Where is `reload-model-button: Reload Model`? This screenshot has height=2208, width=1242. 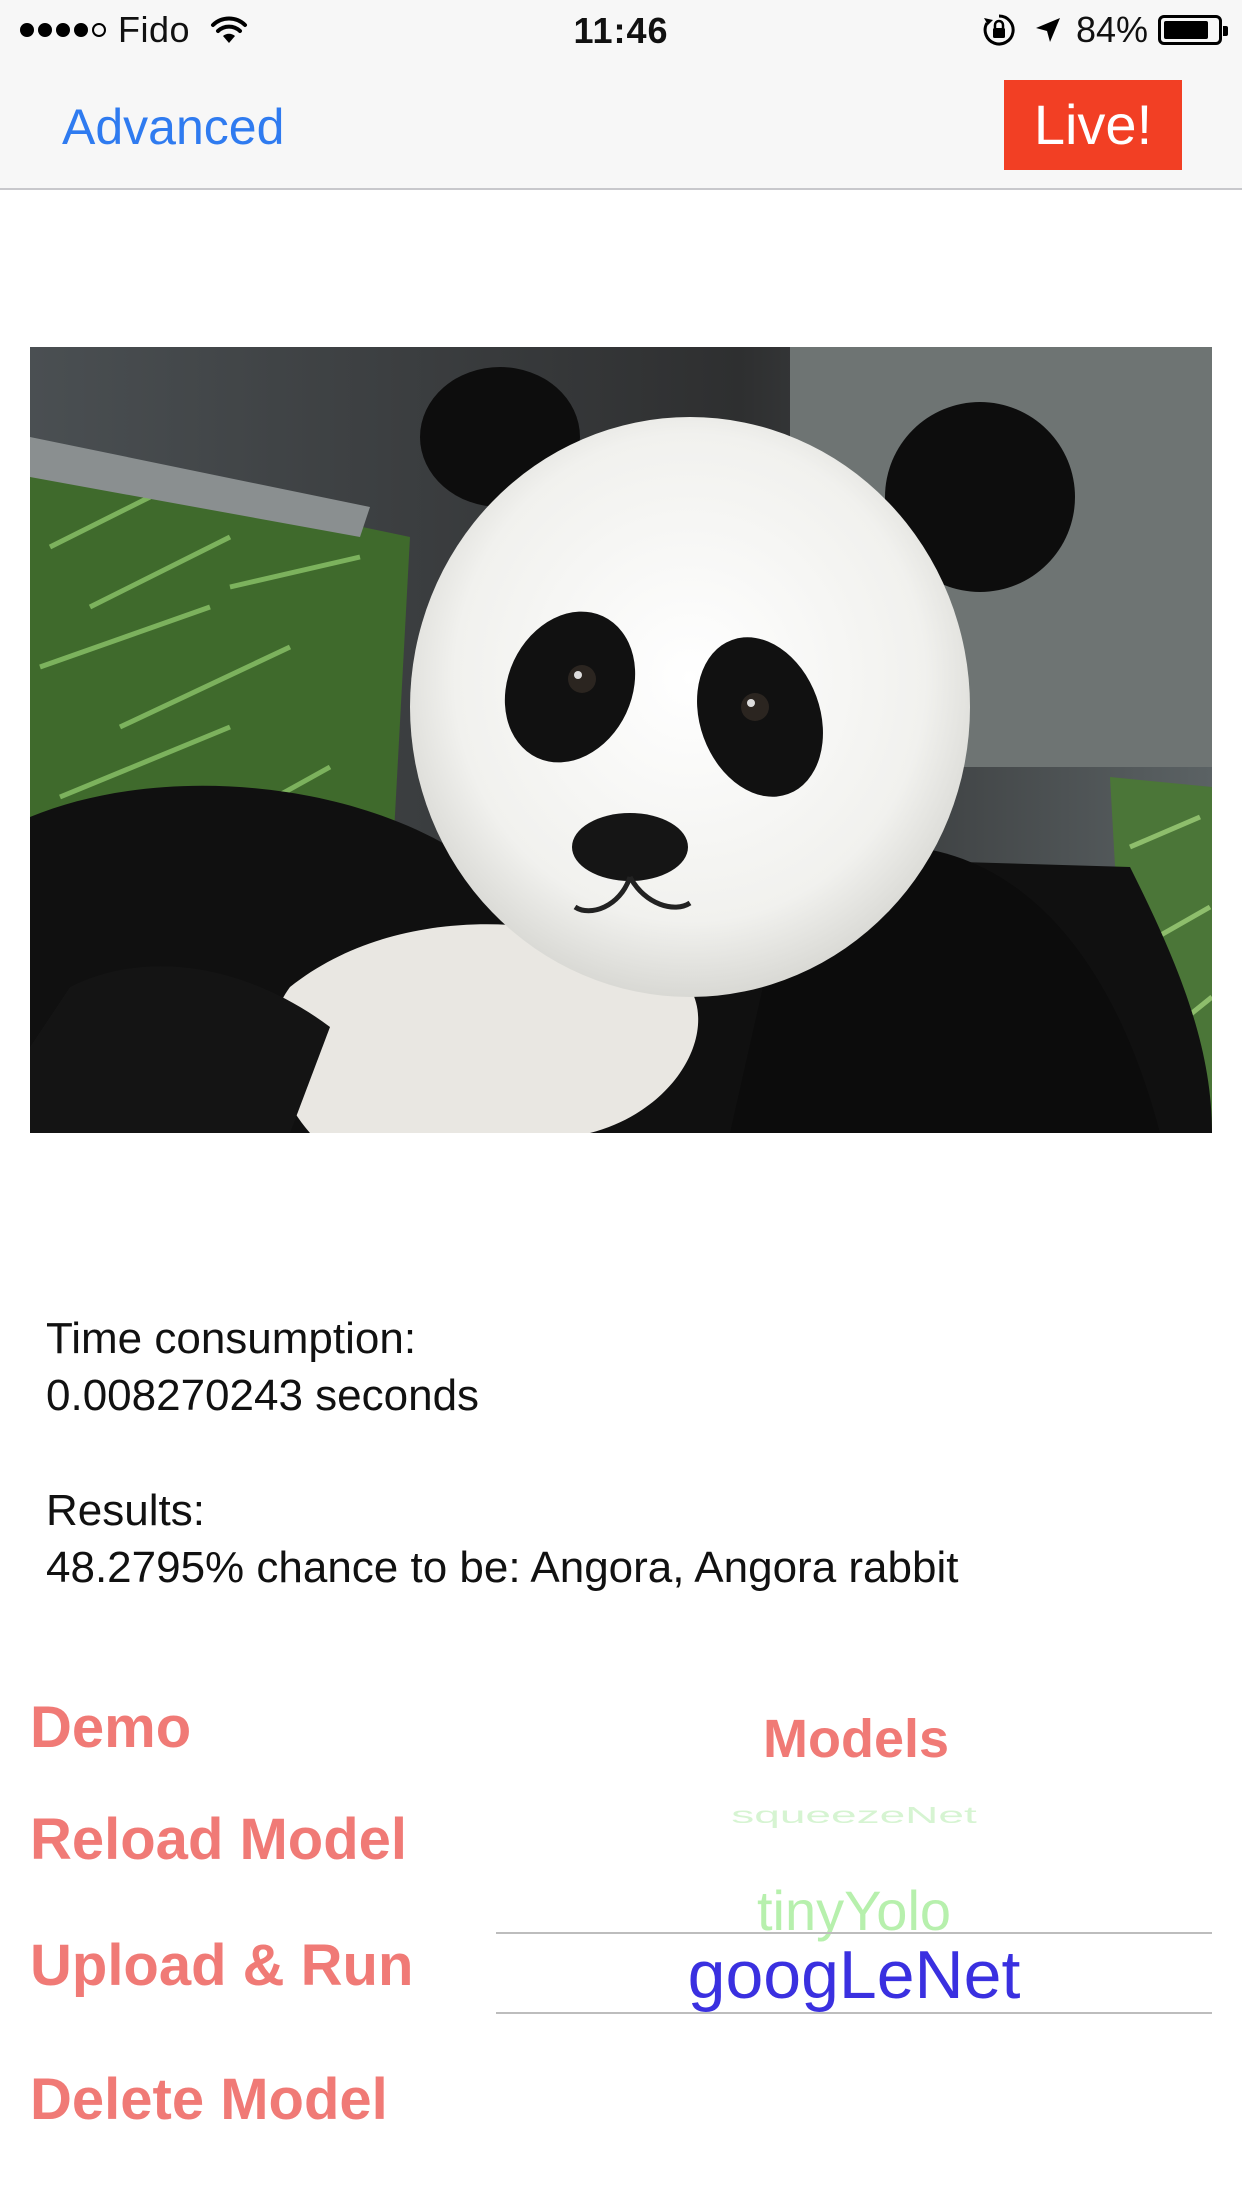 reload-model-button: Reload Model is located at coordinates (218, 1839).